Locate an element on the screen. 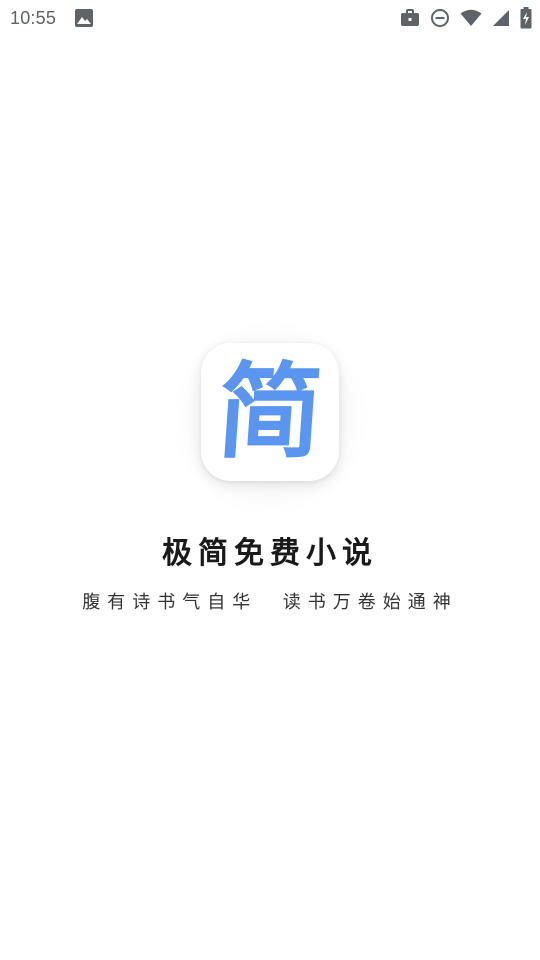 This screenshot has height=960, width=540. app-title: 极简免费小说 is located at coordinates (270, 553).